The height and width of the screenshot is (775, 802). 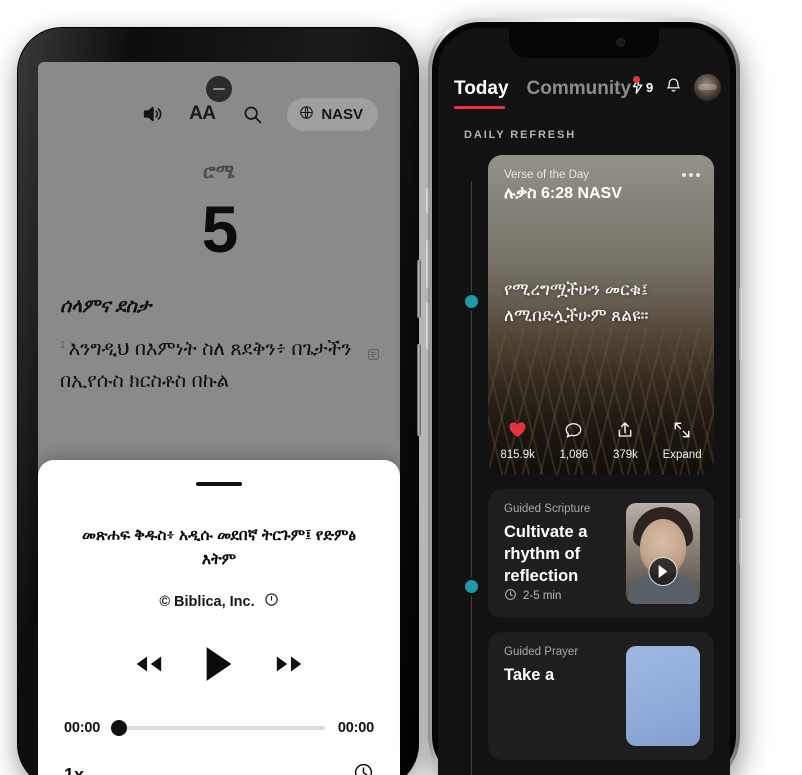 What do you see at coordinates (574, 455) in the screenshot?
I see `comment-count: 1,086` at bounding box center [574, 455].